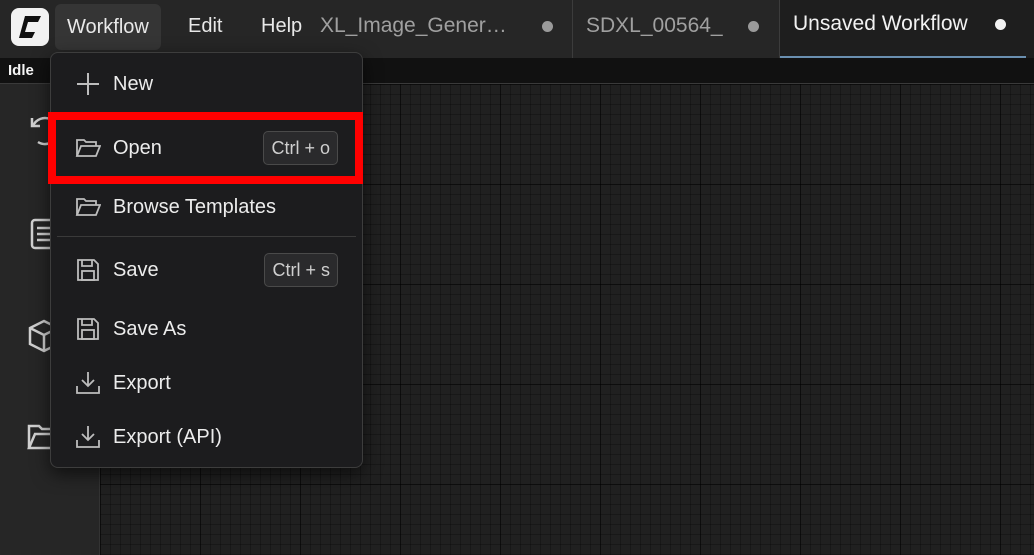  I want to click on menu-workflow-label: Workflow, so click(108, 26).